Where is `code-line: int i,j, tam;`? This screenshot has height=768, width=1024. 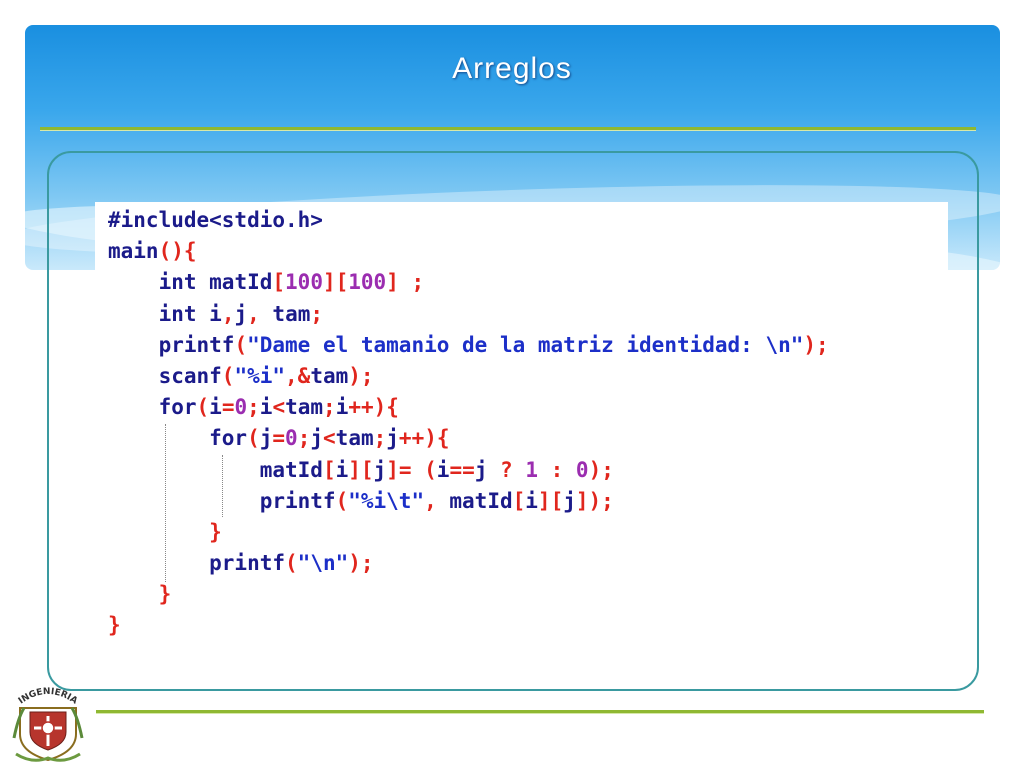 code-line: int i,j, tam; is located at coordinates (468, 314).